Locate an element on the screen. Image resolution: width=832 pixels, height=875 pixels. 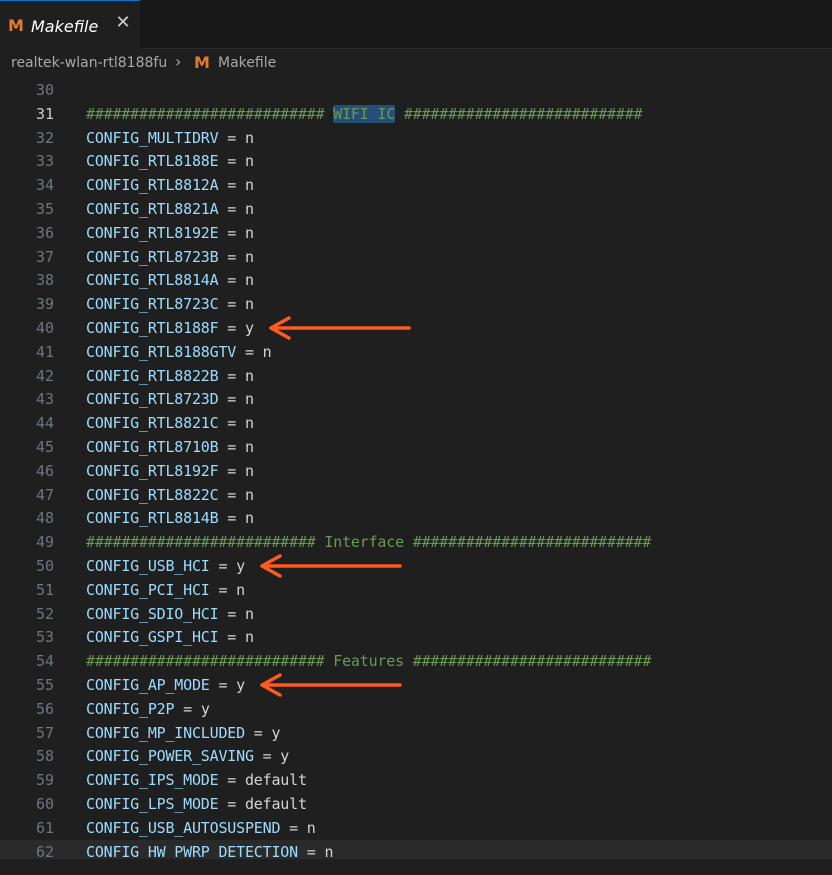
code-line: 45 CONFIG_RTL8710B = n is located at coordinates (416, 447).